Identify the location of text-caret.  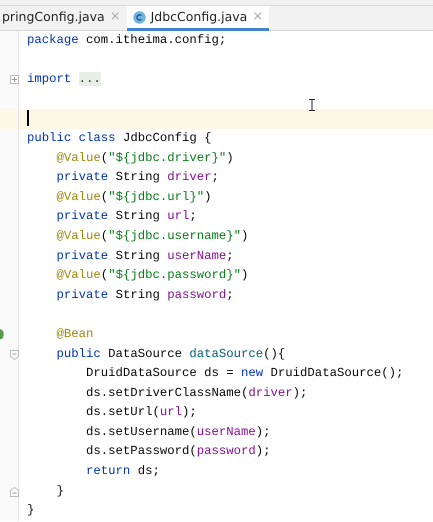
(28, 118).